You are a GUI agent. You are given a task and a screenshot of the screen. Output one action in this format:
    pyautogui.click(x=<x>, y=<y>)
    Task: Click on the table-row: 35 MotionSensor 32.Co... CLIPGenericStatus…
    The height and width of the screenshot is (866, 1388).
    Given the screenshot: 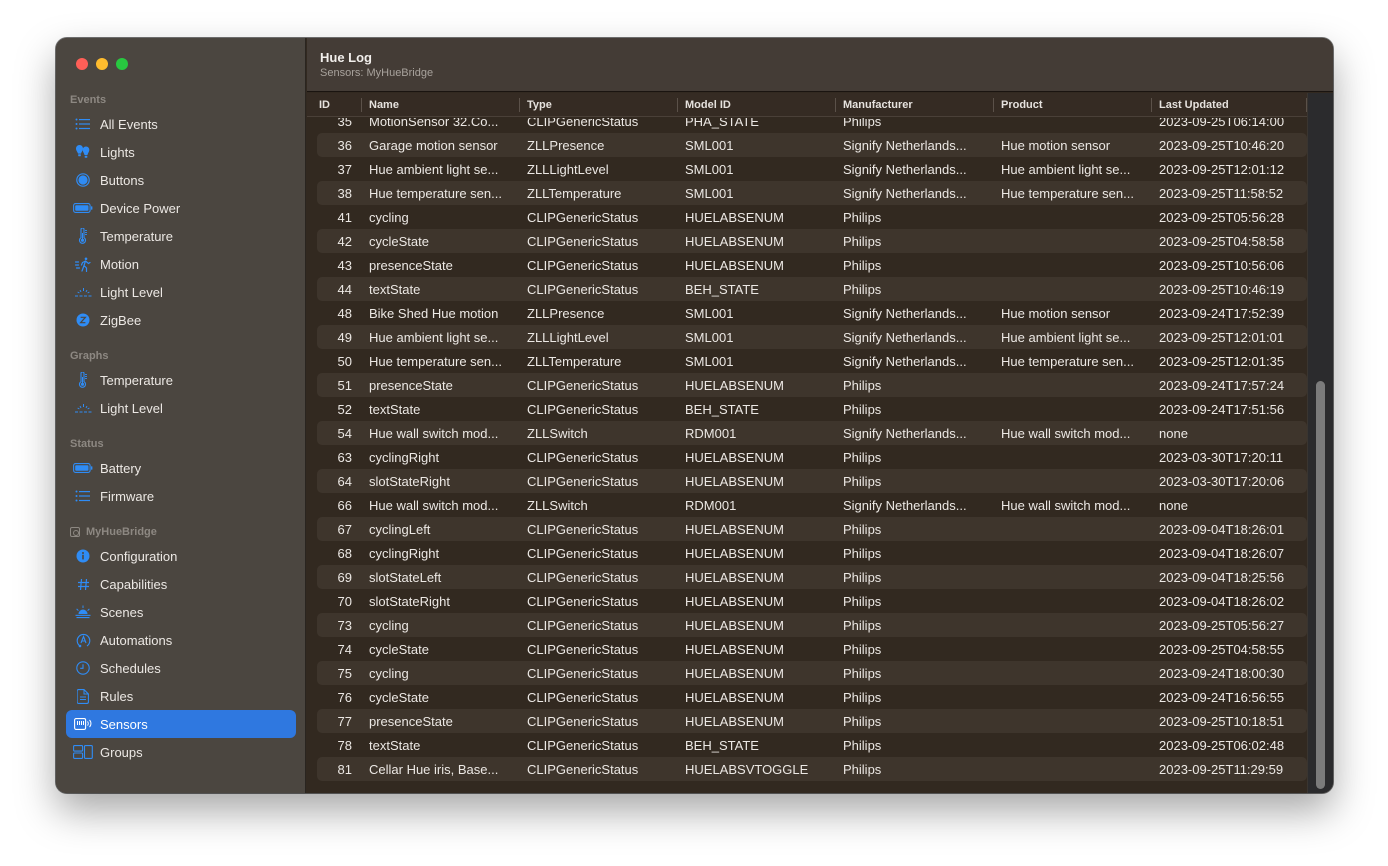 What is the action you would take?
    pyautogui.click(x=812, y=125)
    